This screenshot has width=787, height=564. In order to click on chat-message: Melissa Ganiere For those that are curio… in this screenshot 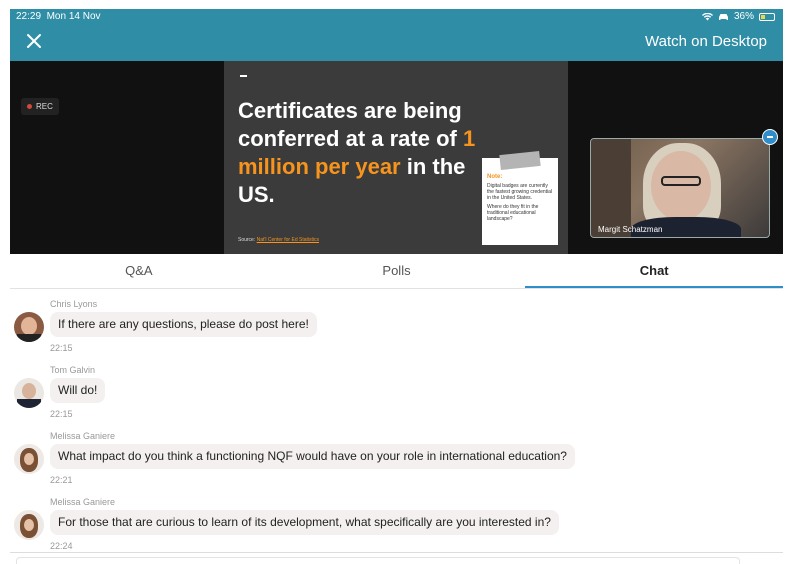, I will do `click(396, 522)`.